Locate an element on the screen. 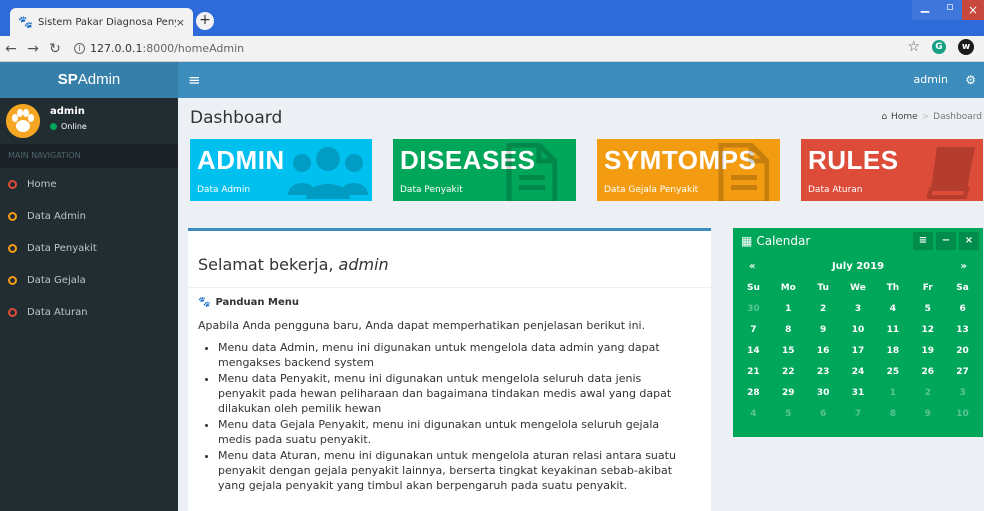  url-field: i 127.0.0.1:8000/homeAdmin is located at coordinates (159, 48).